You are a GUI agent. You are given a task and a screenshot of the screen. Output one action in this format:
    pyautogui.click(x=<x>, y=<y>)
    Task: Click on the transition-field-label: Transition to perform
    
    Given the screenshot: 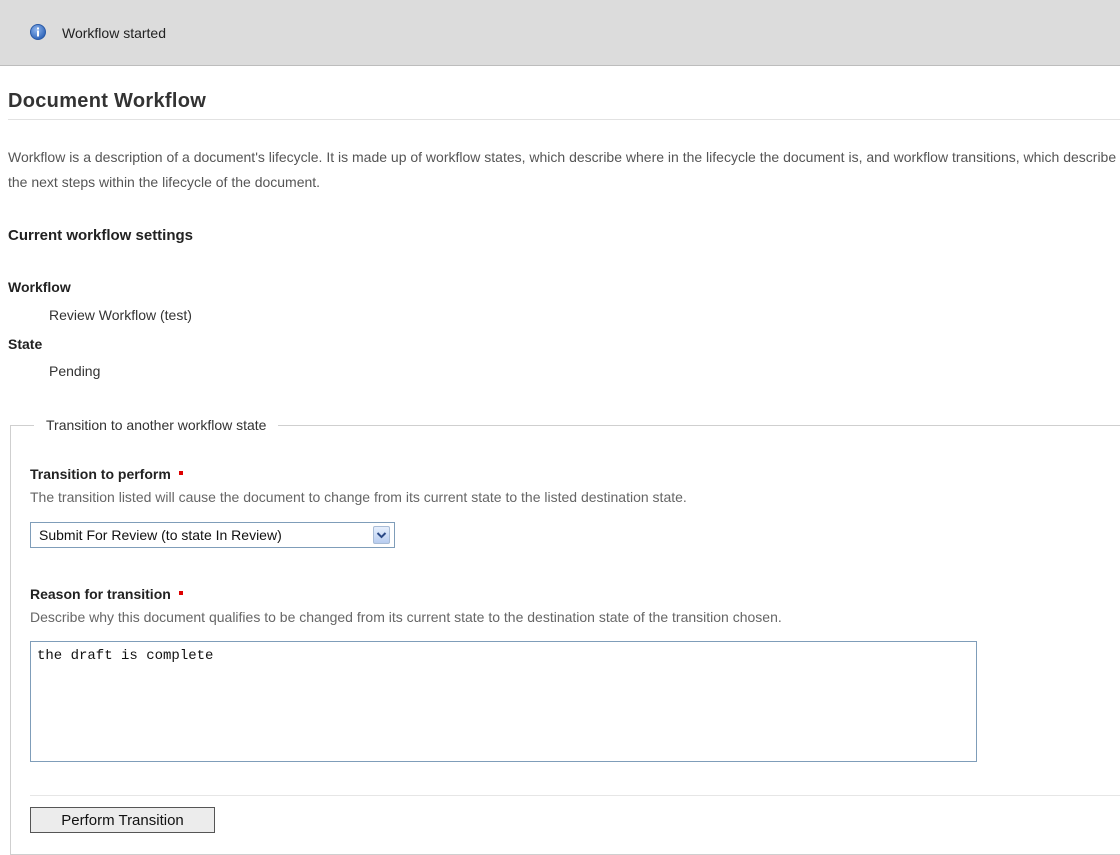 What is the action you would take?
    pyautogui.click(x=106, y=474)
    